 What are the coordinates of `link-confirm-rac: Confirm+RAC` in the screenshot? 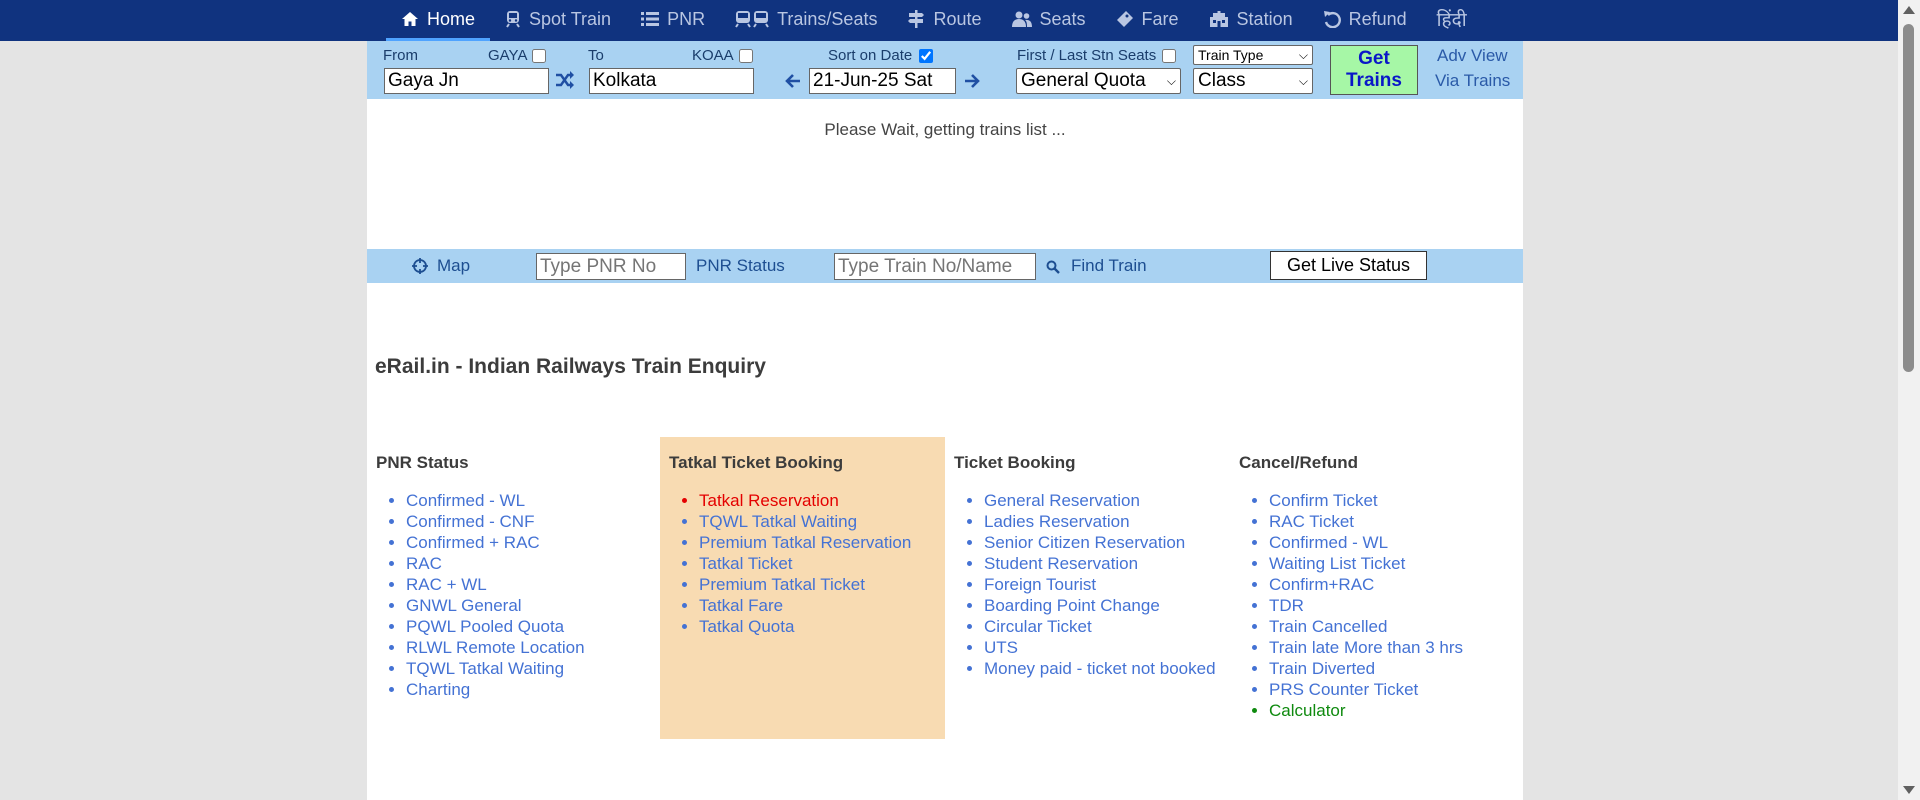 It's located at (1321, 584).